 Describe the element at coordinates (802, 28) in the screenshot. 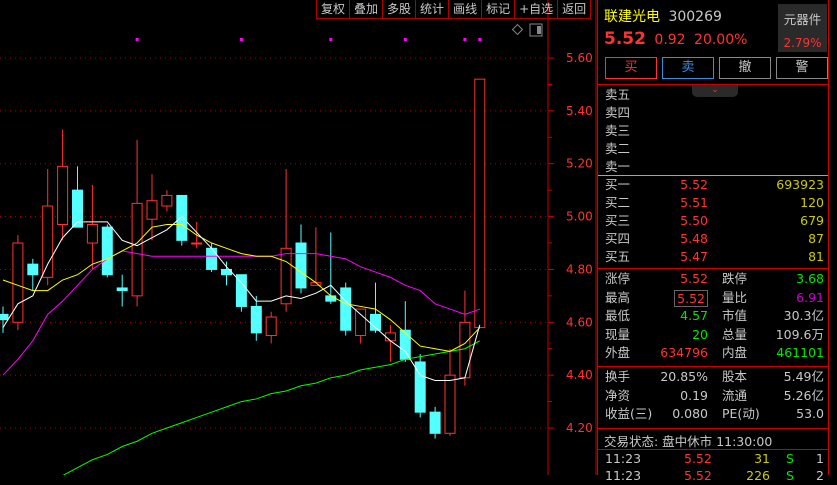

I see `sector-badge: 元器件 2.79%` at that location.